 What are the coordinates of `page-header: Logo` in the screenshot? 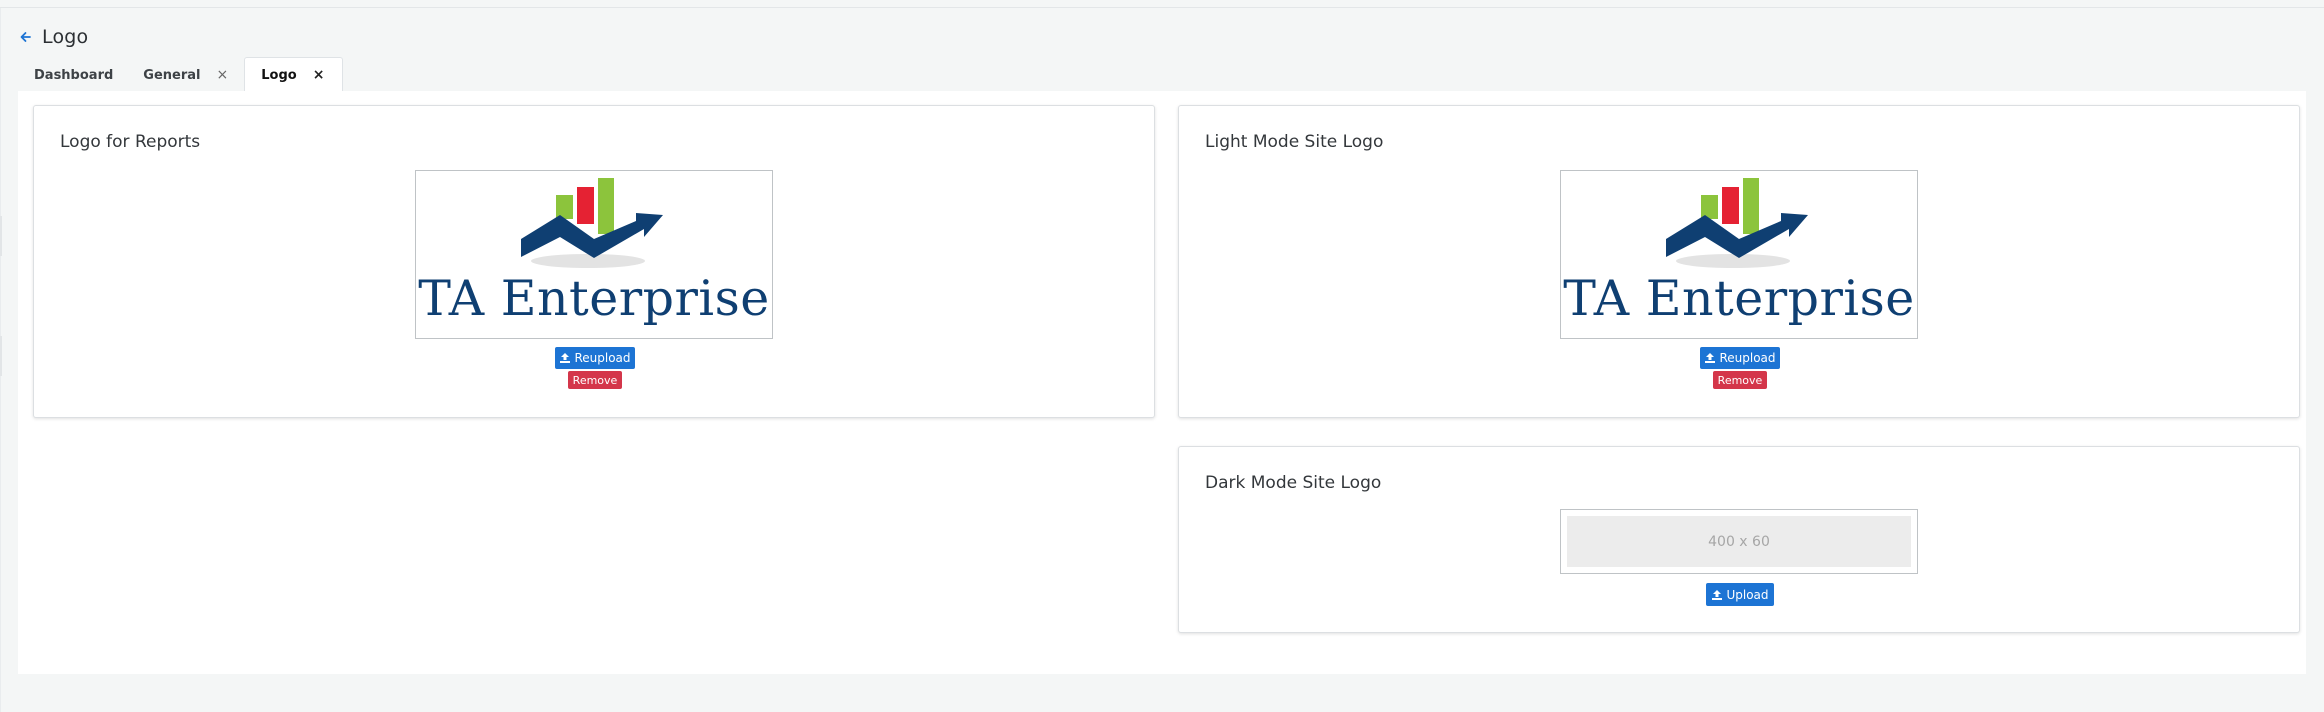 It's located at (53, 37).